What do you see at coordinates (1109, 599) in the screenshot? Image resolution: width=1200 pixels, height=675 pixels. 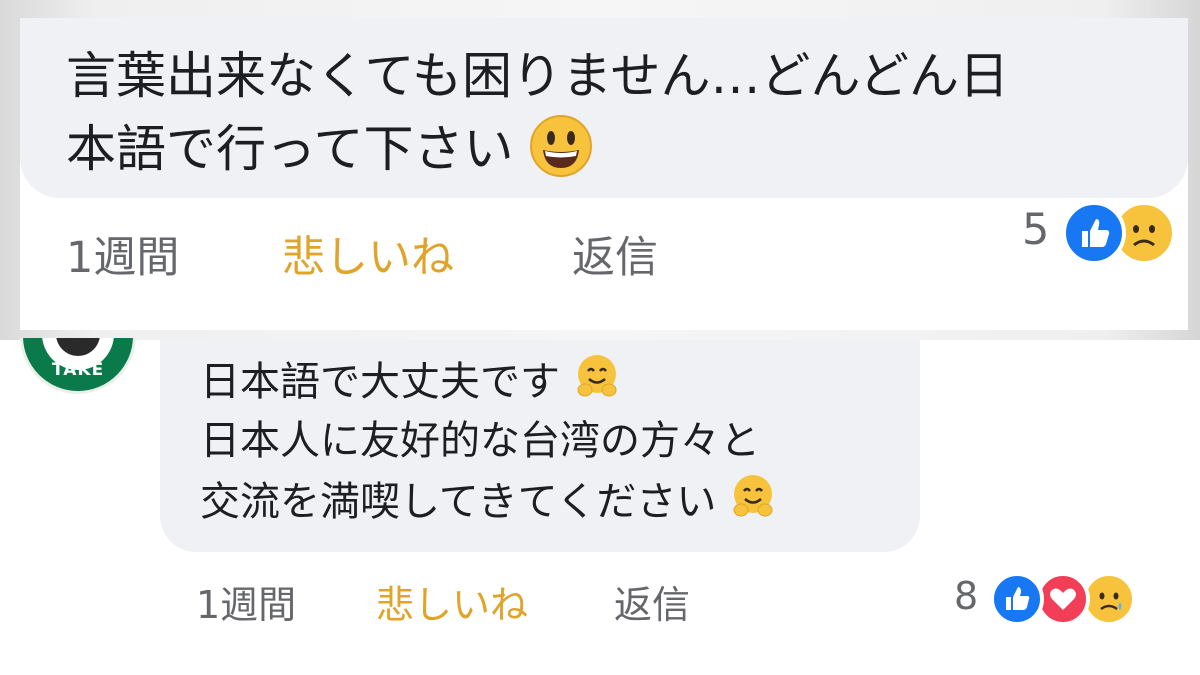 I see `sad-crying-reaction-icon` at bounding box center [1109, 599].